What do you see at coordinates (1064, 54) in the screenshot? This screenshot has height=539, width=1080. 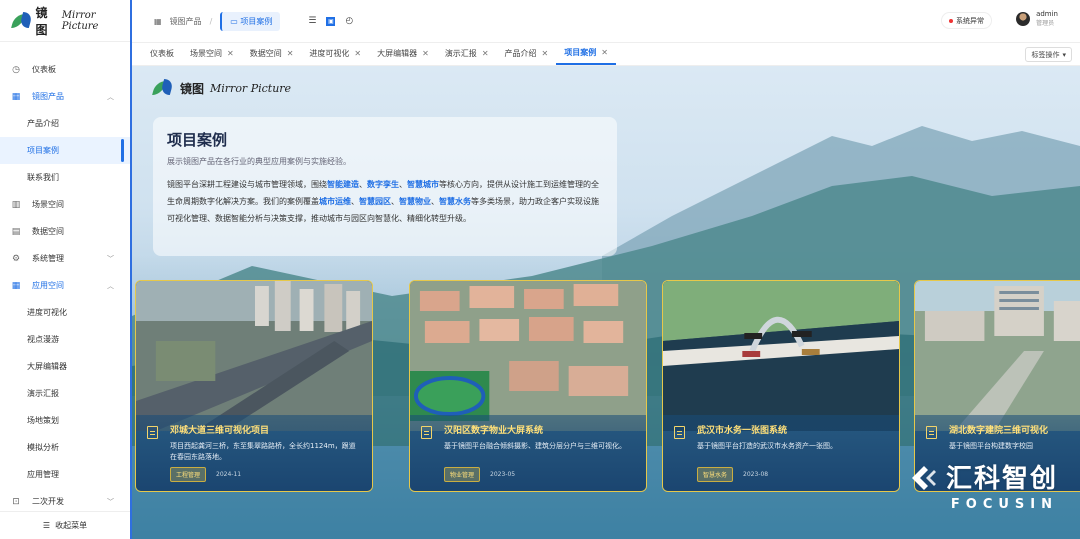 I see `chevron-down-icon: ▾` at bounding box center [1064, 54].